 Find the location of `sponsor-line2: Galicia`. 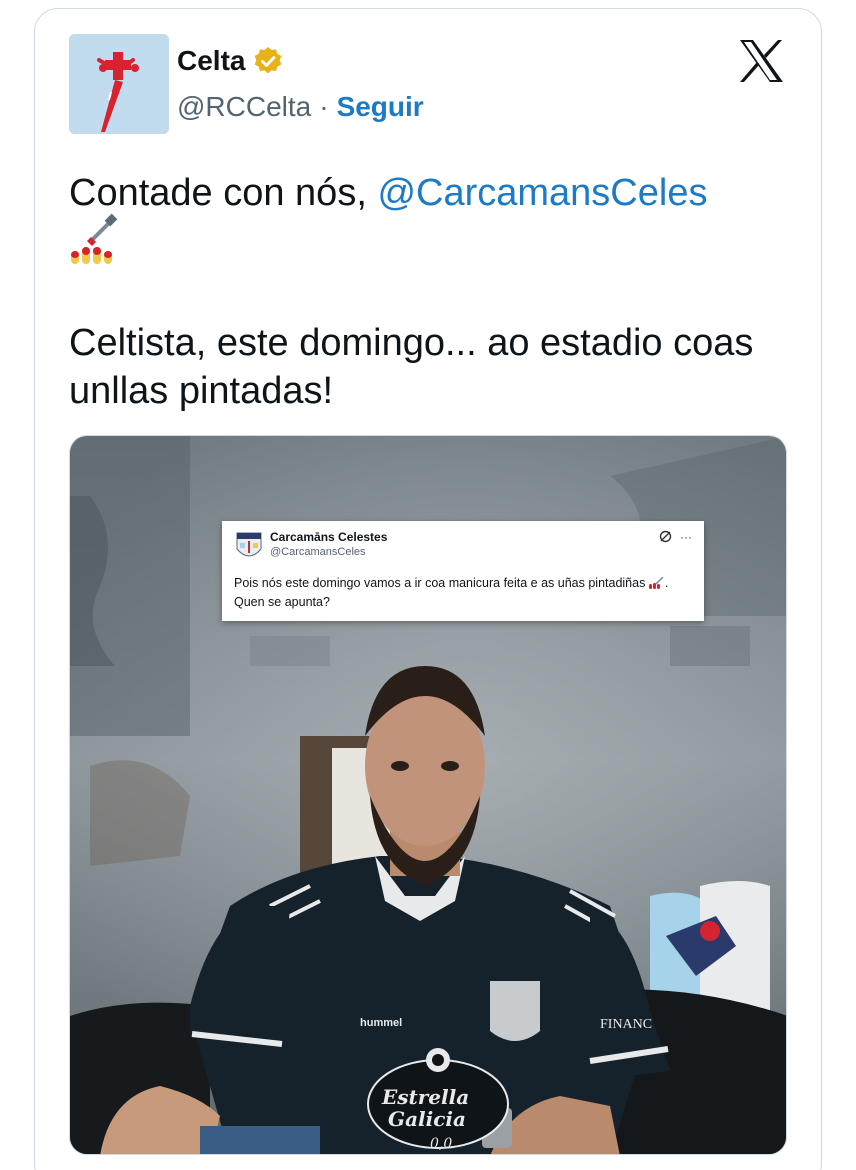

sponsor-line2: Galicia is located at coordinates (427, 1119).